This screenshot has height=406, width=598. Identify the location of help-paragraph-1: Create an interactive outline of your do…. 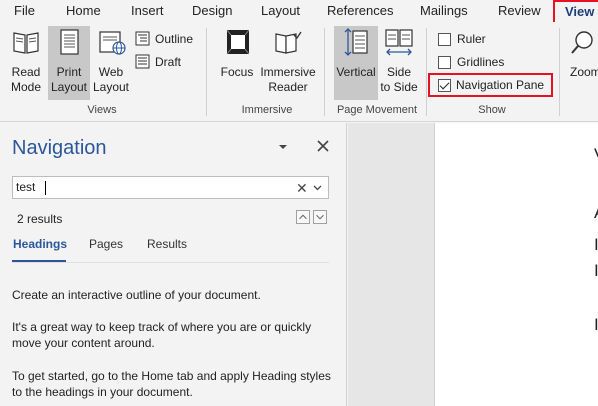
(136, 295).